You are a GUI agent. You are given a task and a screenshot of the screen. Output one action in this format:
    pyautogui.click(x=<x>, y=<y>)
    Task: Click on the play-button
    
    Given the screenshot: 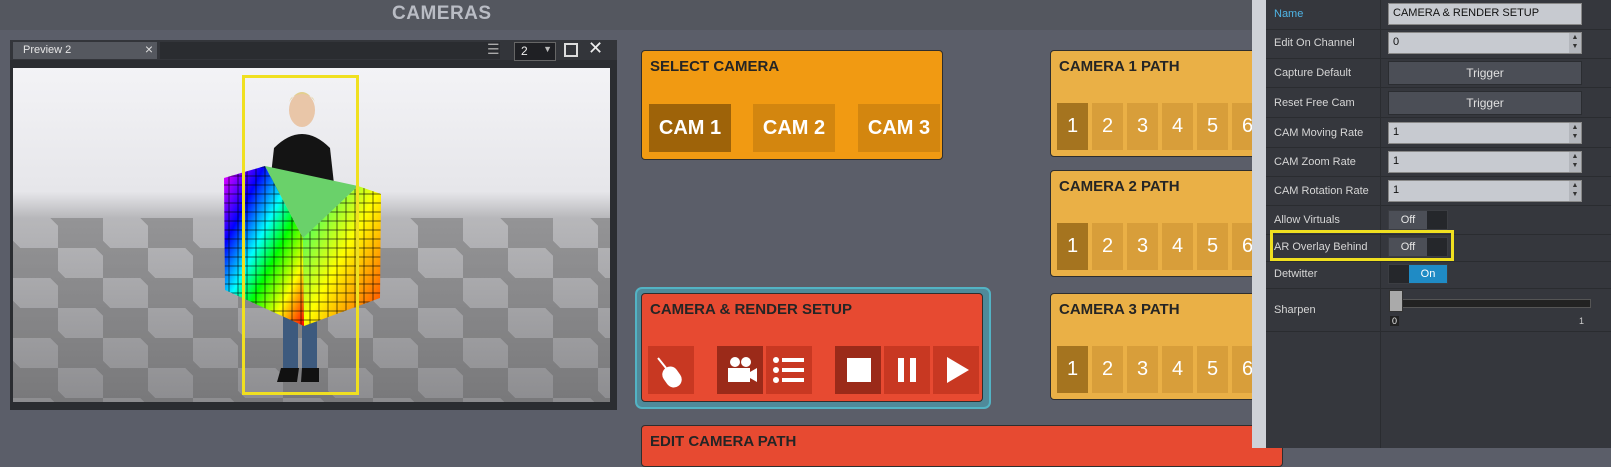 What is the action you would take?
    pyautogui.click(x=956, y=370)
    